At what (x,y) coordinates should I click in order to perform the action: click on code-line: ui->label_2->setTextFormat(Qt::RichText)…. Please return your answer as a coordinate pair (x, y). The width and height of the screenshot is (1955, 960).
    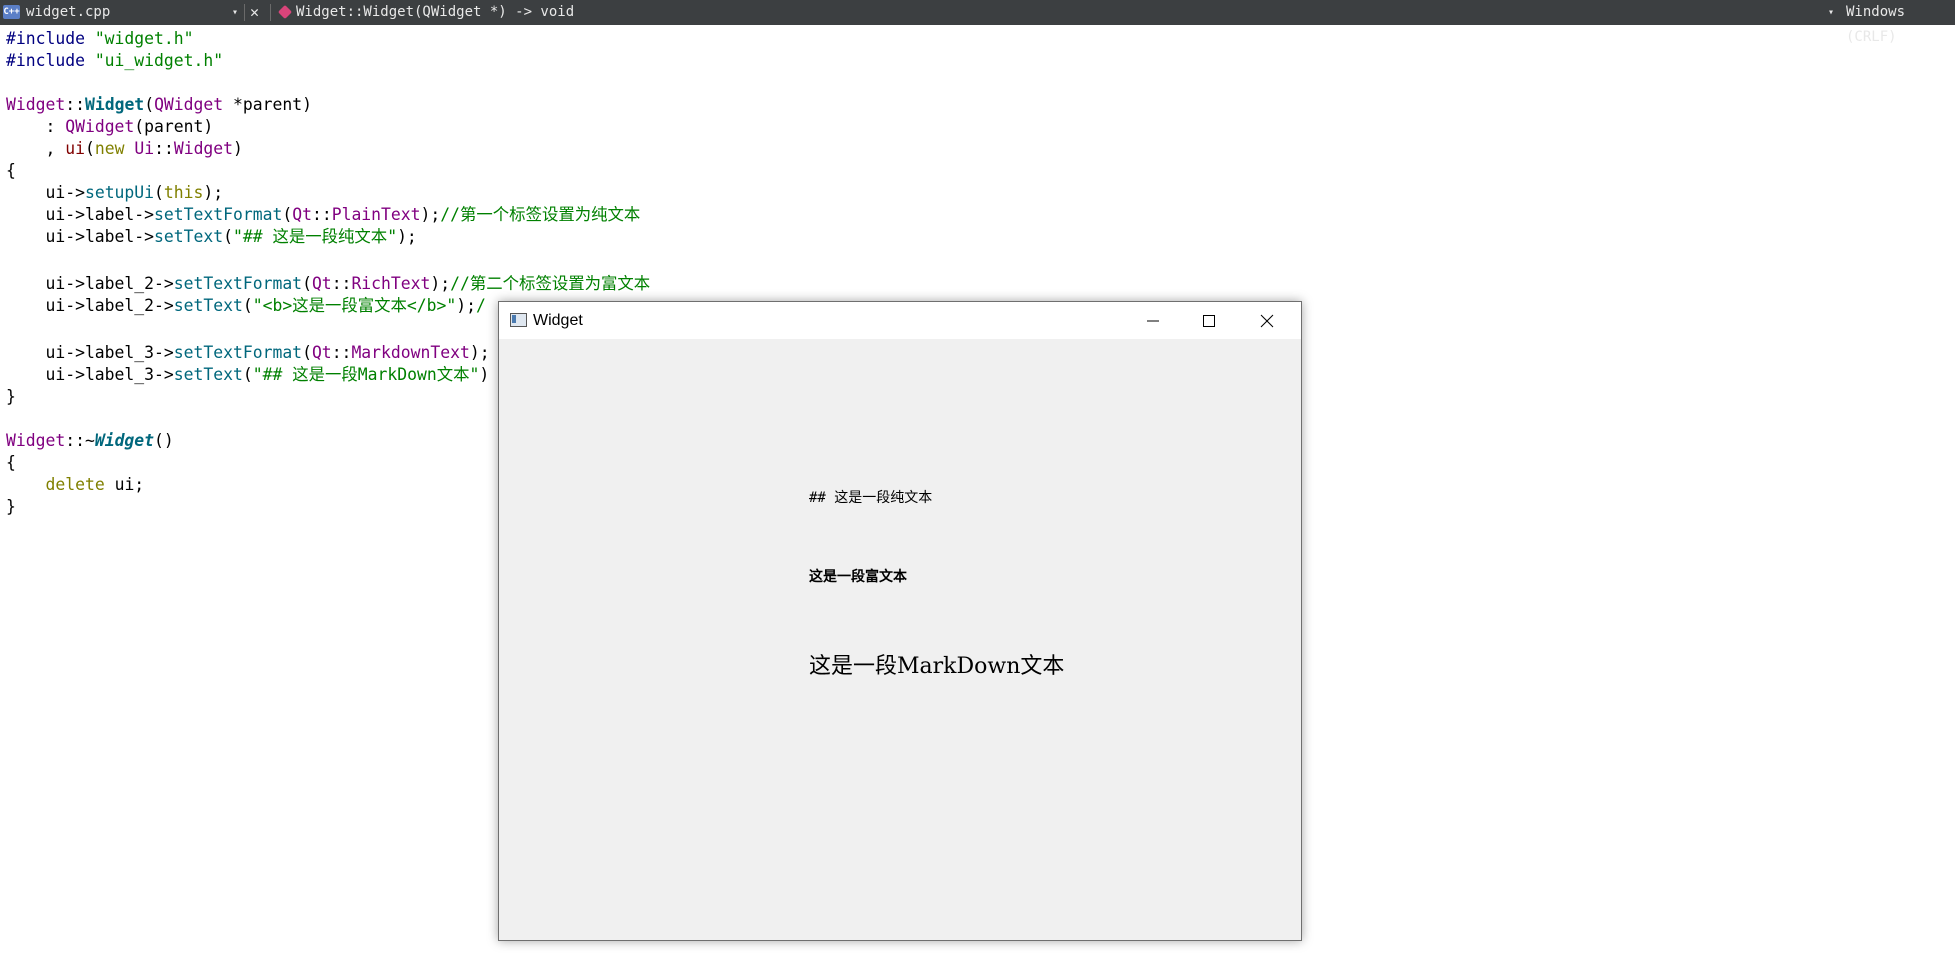
    Looking at the image, I should click on (328, 283).